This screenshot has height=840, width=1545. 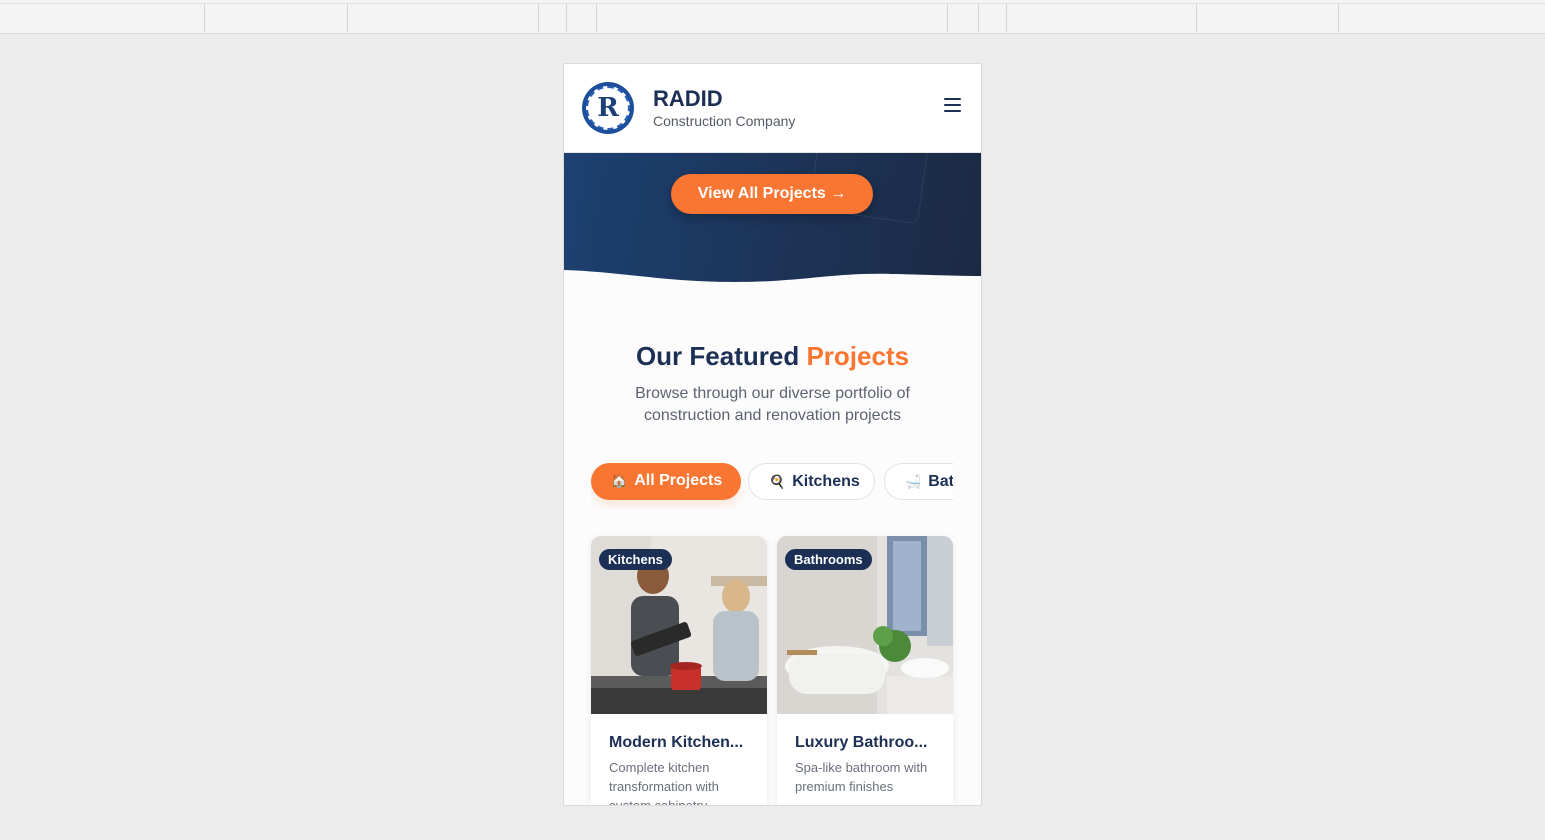 I want to click on category-badge: Bathrooms, so click(x=828, y=559).